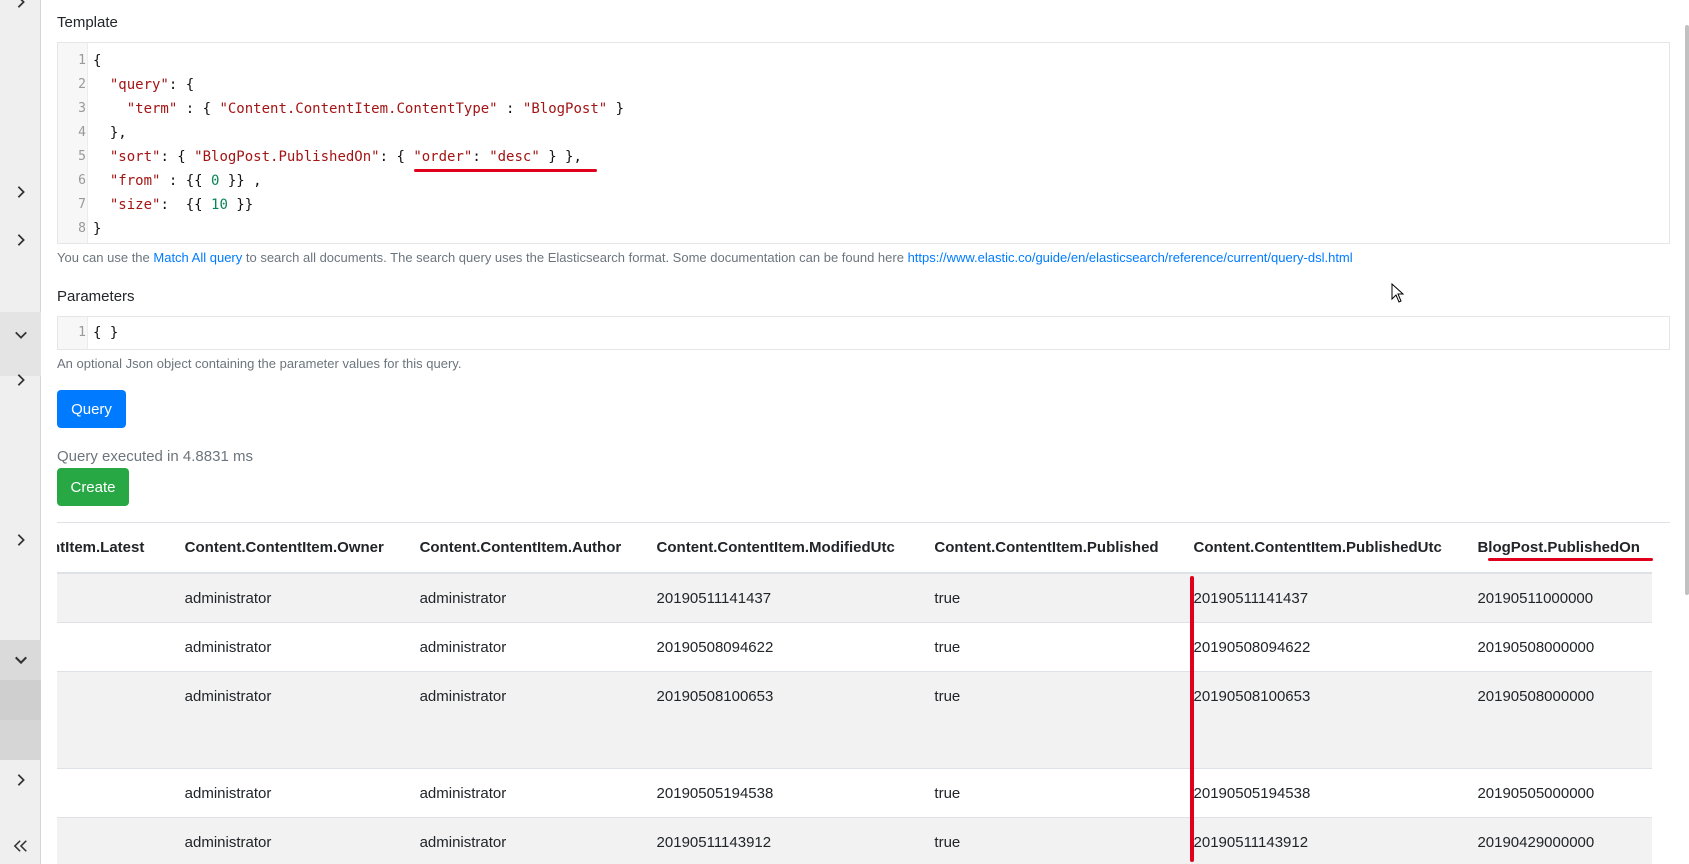  I want to click on column-header: ntItem.Latest, so click(115, 548).